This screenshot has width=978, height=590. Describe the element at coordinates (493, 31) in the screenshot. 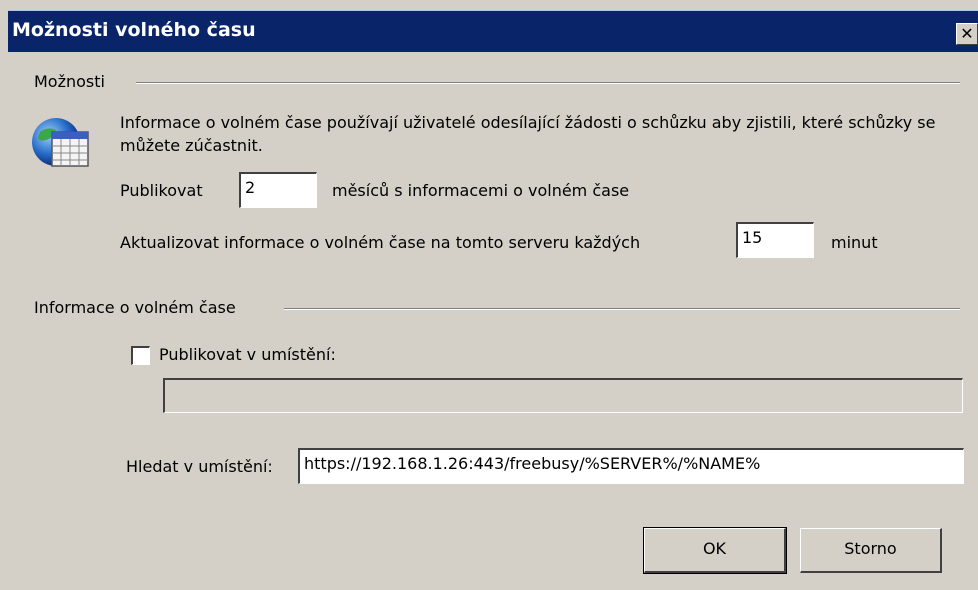

I see `title-bar: Možnosti volného času ✕` at that location.